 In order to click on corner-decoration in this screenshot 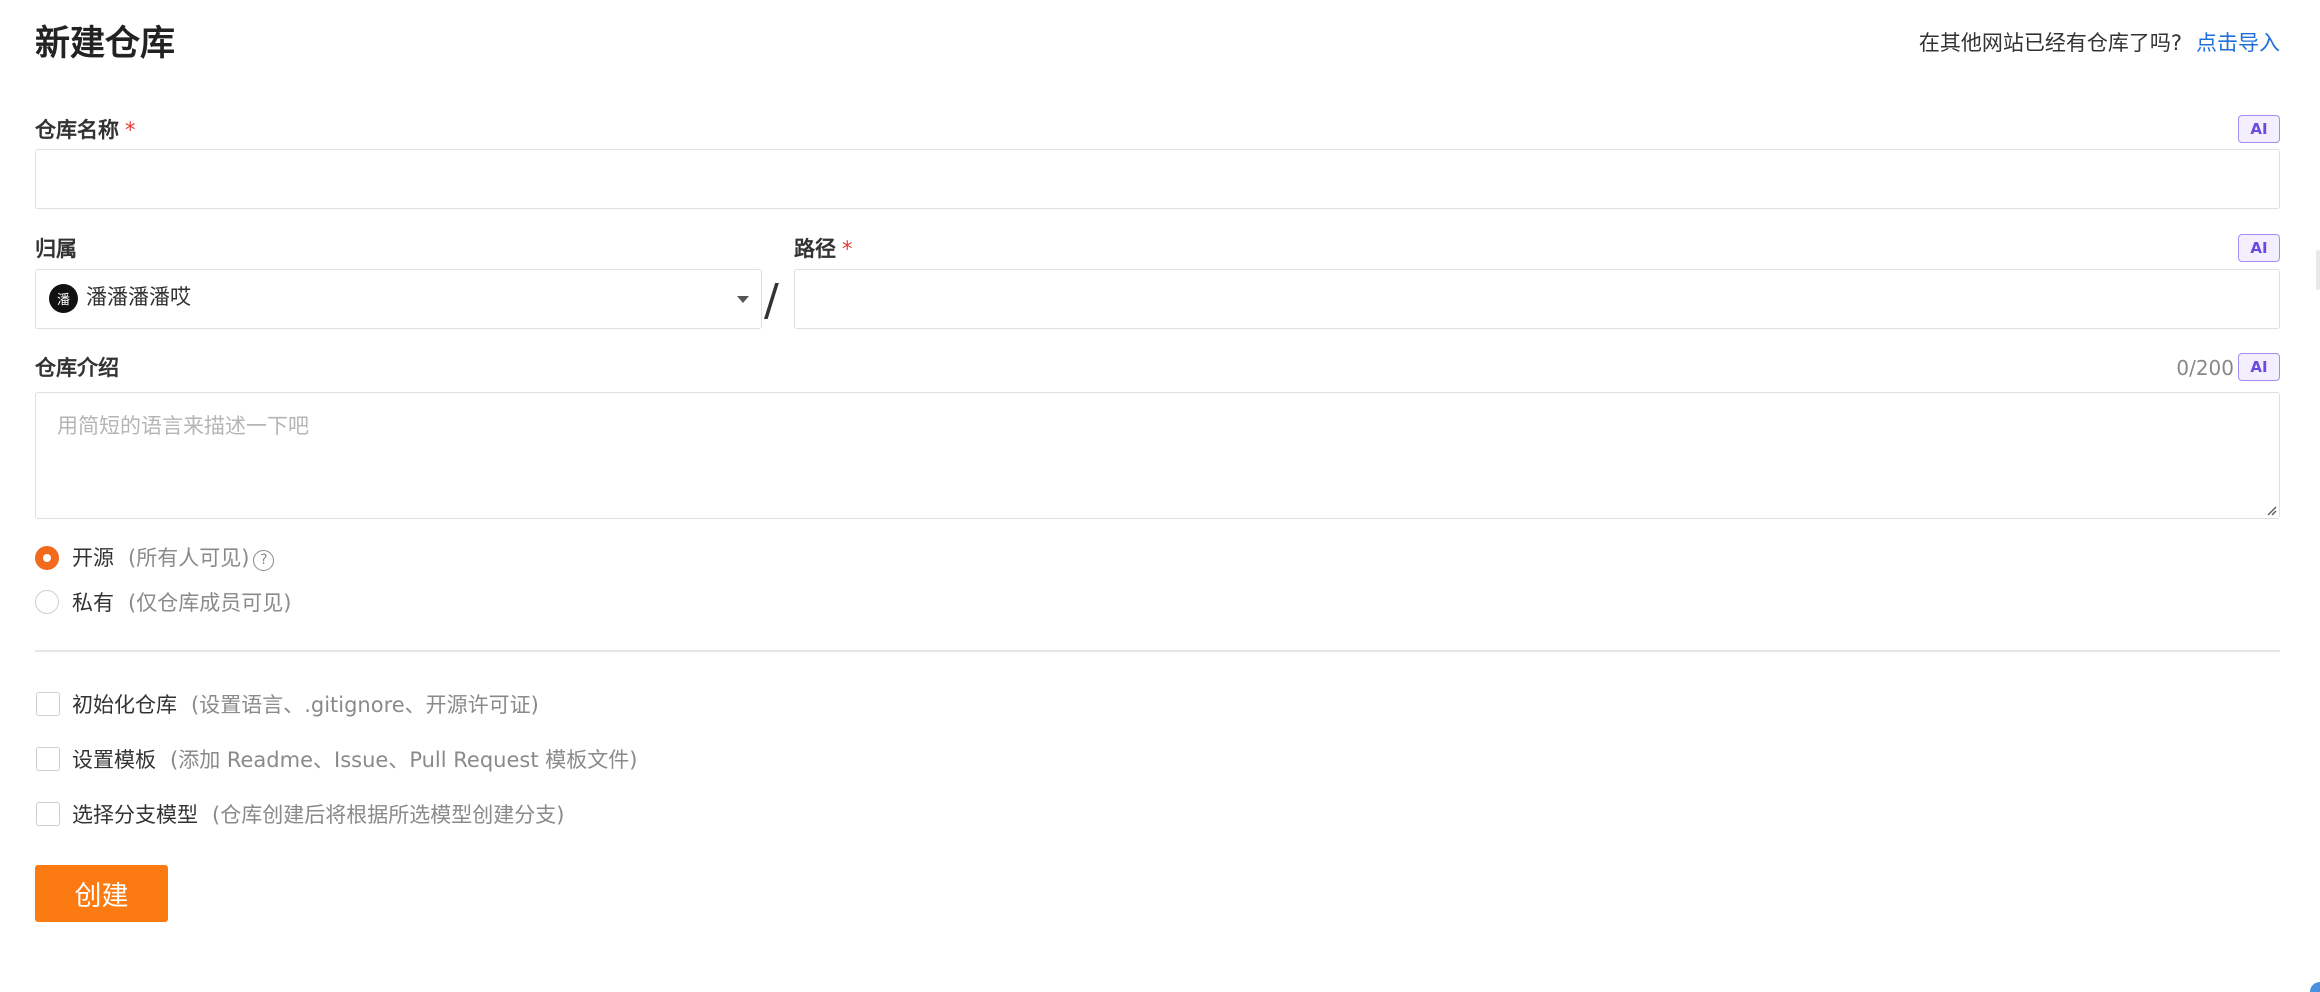, I will do `click(2315, 987)`.